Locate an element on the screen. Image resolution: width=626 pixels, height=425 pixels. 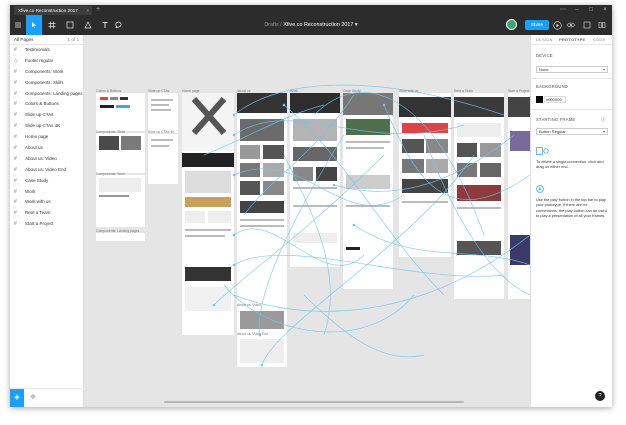
text-tool-icon is located at coordinates (105, 25).